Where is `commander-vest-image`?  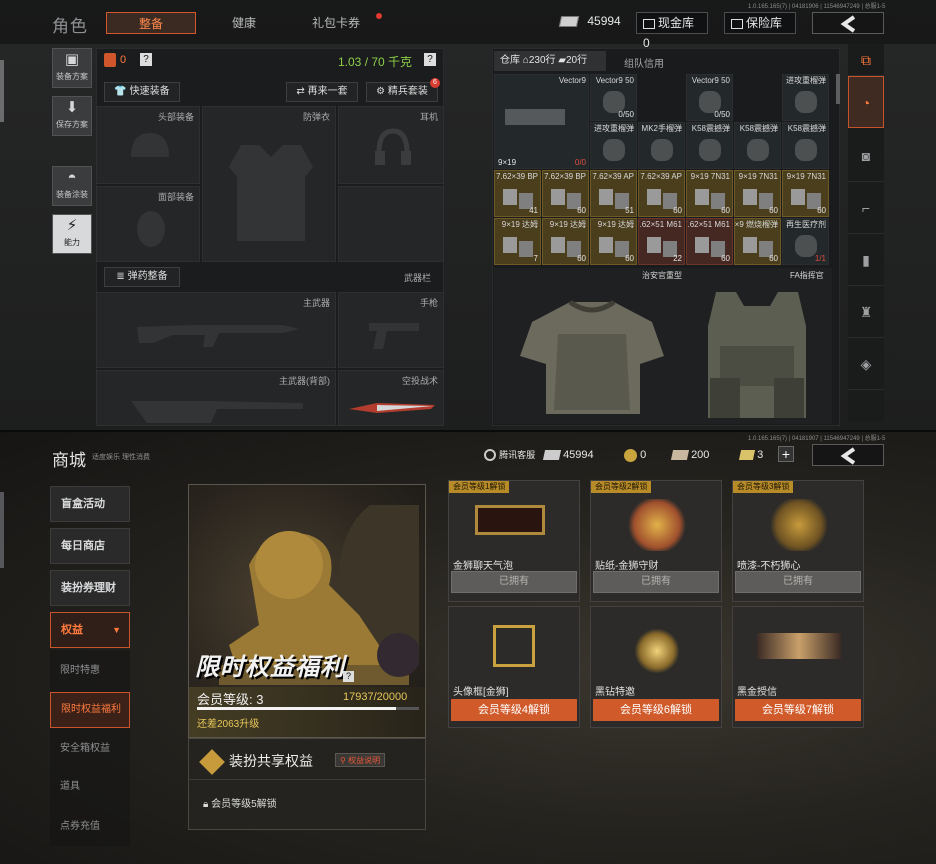
commander-vest-image is located at coordinates (757, 354).